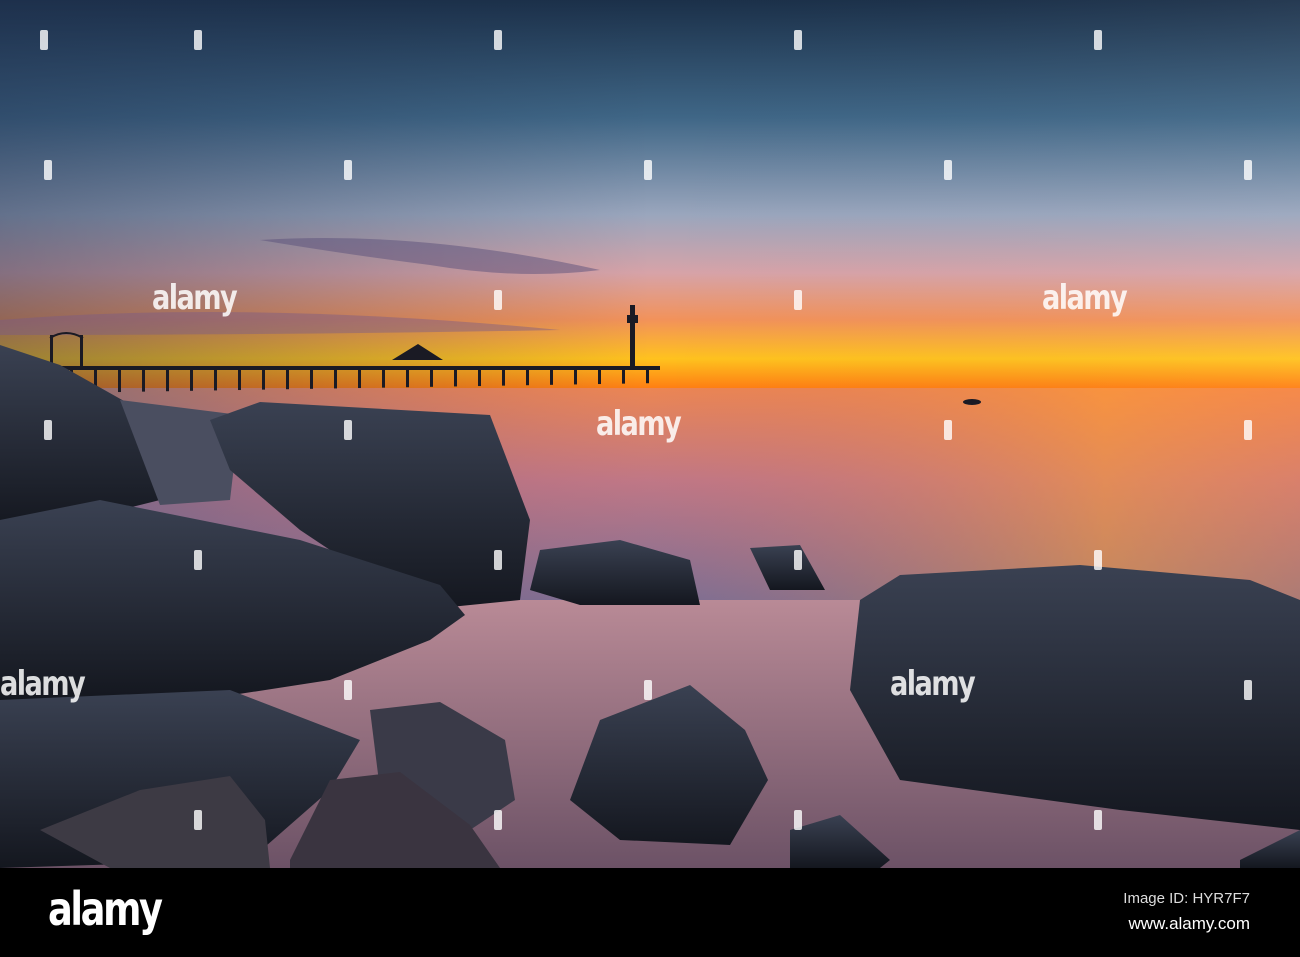 This screenshot has width=1300, height=957. I want to click on image-id: Image ID: HYR7F7, so click(1186, 898).